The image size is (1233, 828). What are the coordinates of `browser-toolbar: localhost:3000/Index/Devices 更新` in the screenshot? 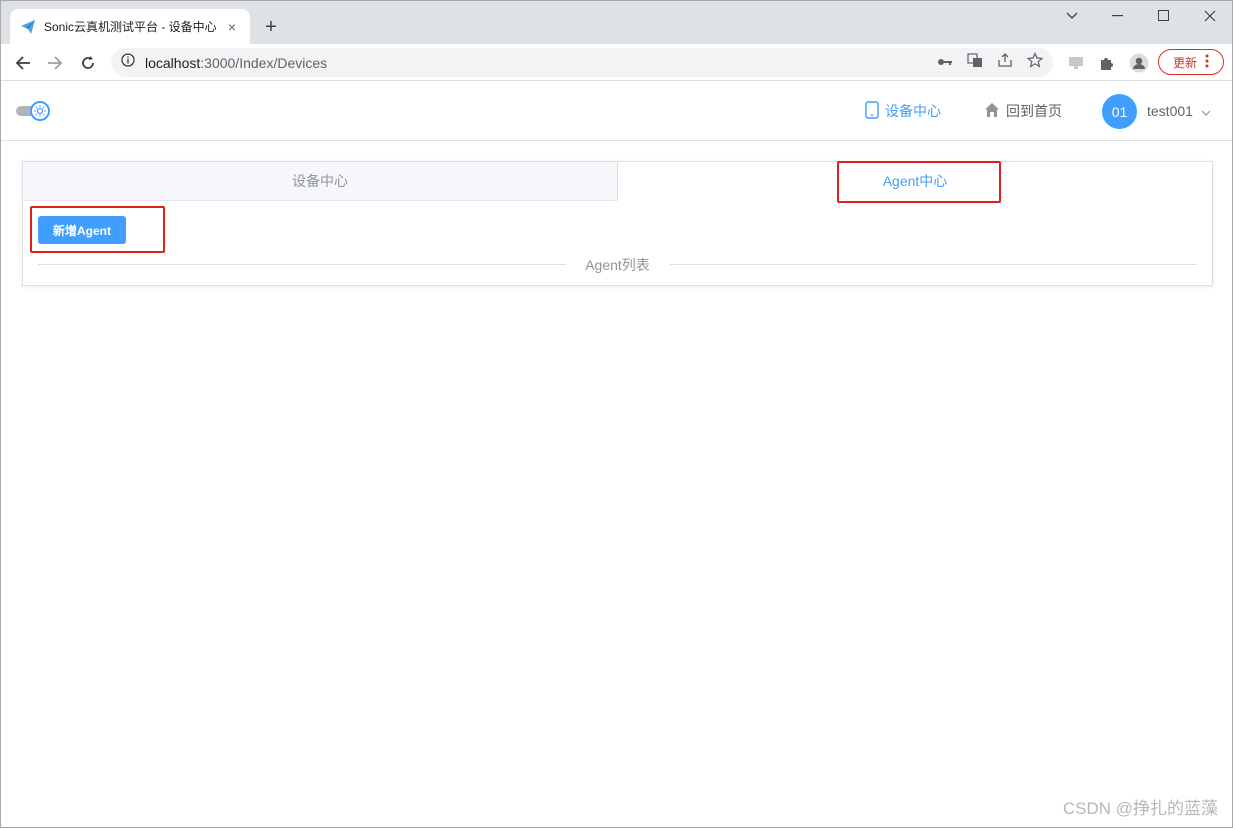 It's located at (616, 62).